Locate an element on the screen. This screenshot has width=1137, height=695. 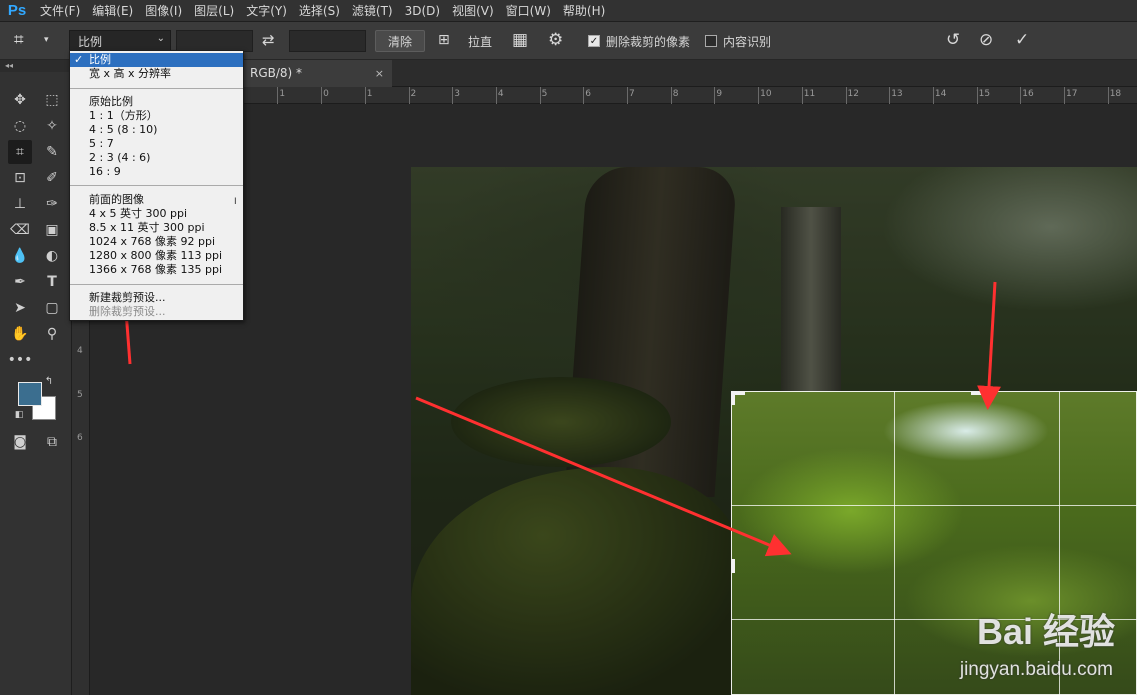
swap-colors-icon: ↰ is located at coordinates (49, 381).